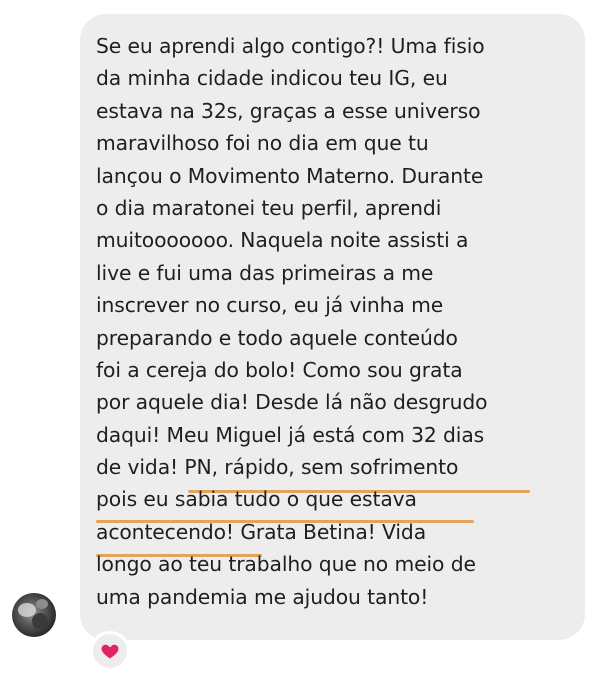 The height and width of the screenshot is (700, 600). Describe the element at coordinates (290, 46) in the screenshot. I see `message-line: Se eu aprendi algo contigo?! Uma fisio` at that location.